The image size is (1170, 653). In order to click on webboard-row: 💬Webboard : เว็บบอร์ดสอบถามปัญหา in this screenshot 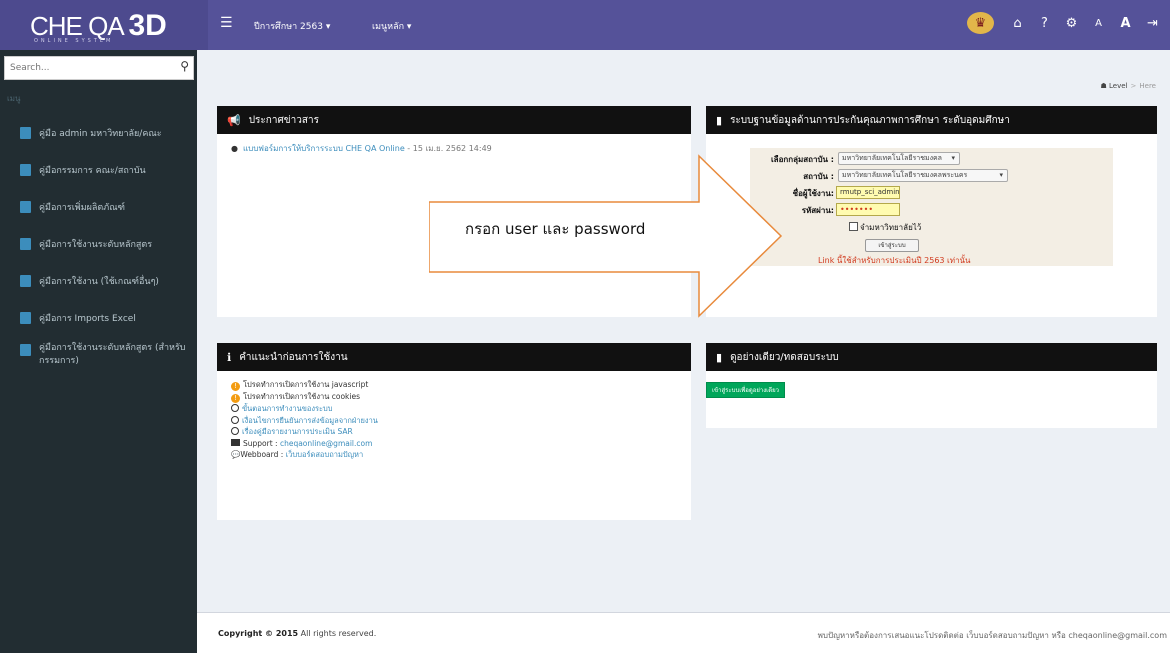, I will do `click(297, 454)`.